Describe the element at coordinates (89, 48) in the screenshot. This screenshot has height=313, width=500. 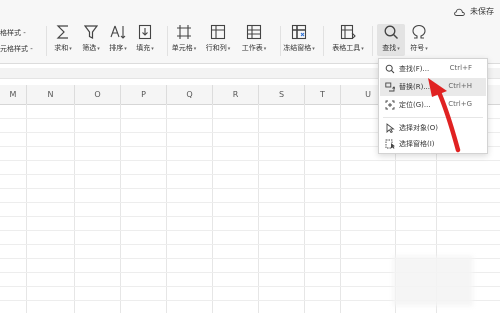
I see `filter-label: 筛选` at that location.